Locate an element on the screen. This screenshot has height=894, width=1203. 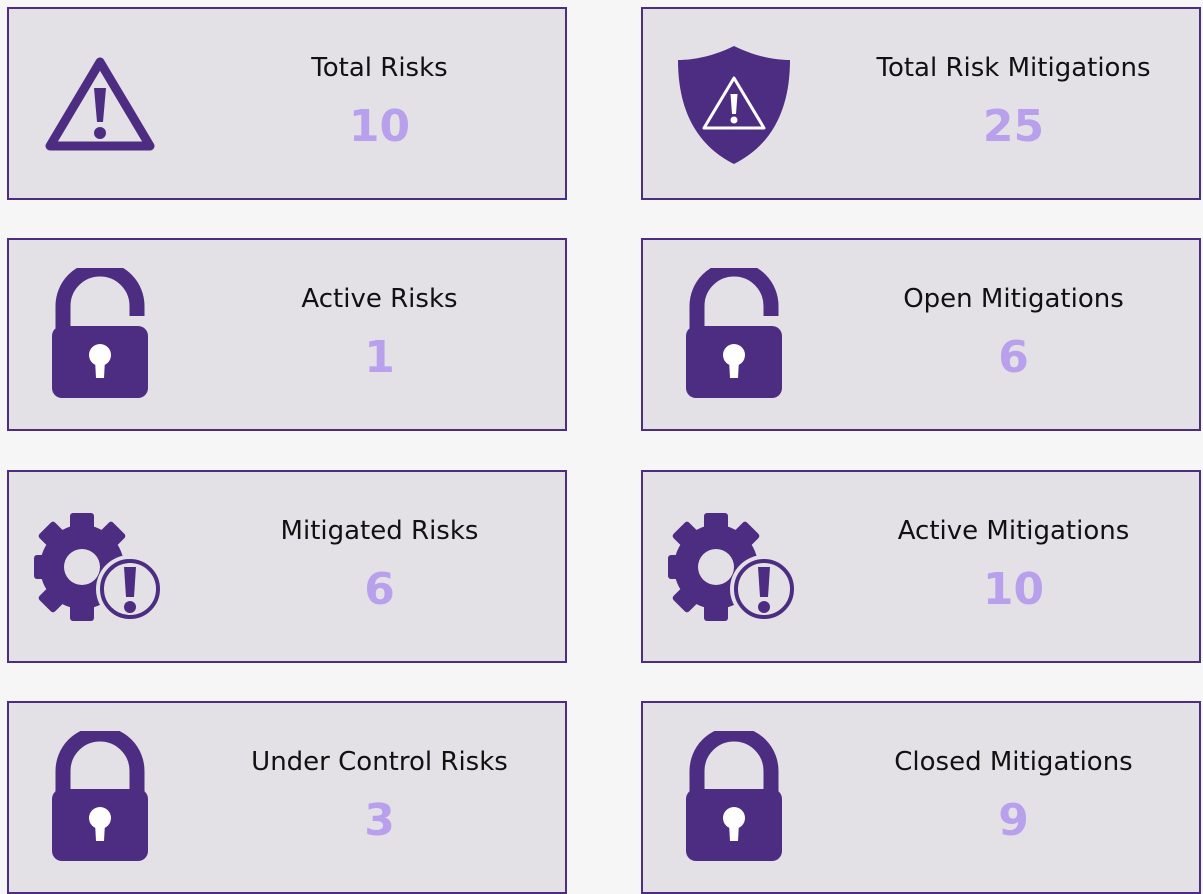
under-control-risks-card: Under Control Risks 3 is located at coordinates (287, 797).